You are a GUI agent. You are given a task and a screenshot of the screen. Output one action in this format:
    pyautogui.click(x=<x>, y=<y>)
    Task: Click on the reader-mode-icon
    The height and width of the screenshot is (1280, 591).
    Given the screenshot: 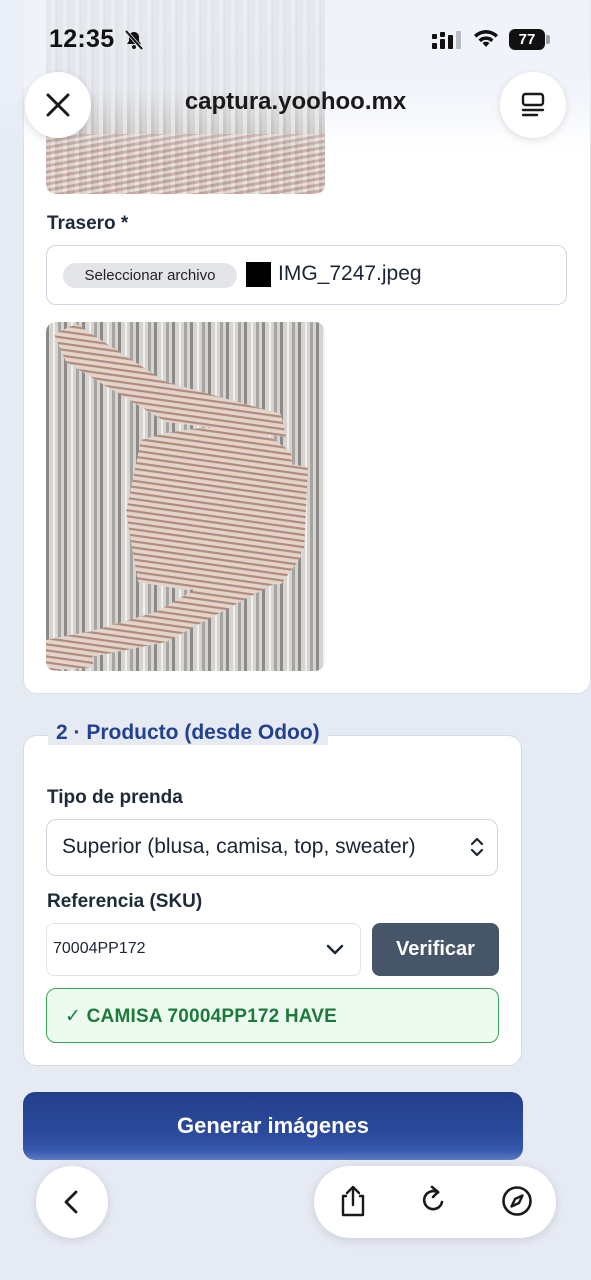 What is the action you would take?
    pyautogui.click(x=533, y=104)
    